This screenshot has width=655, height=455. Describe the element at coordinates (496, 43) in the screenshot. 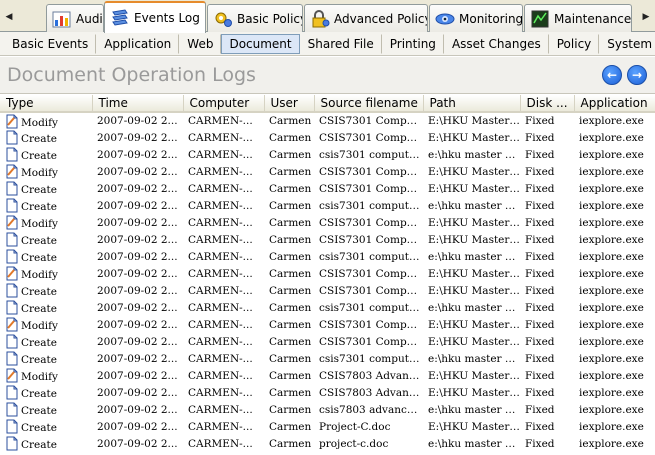

I see `subtab-asset-changes: Asset Changes` at that location.